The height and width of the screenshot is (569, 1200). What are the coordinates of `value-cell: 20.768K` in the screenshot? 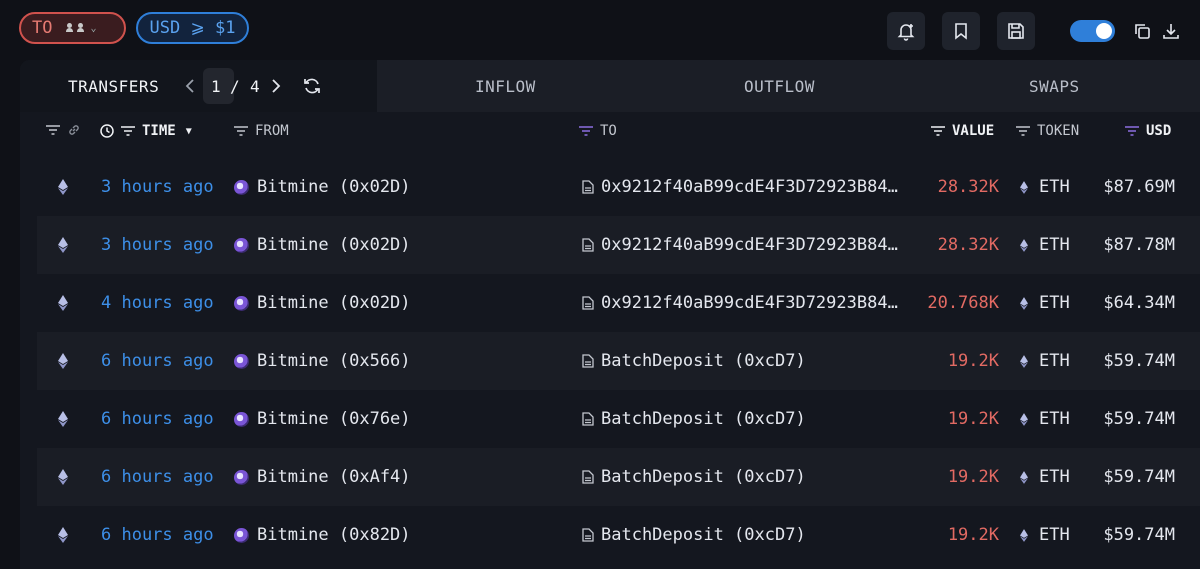 It's located at (963, 303).